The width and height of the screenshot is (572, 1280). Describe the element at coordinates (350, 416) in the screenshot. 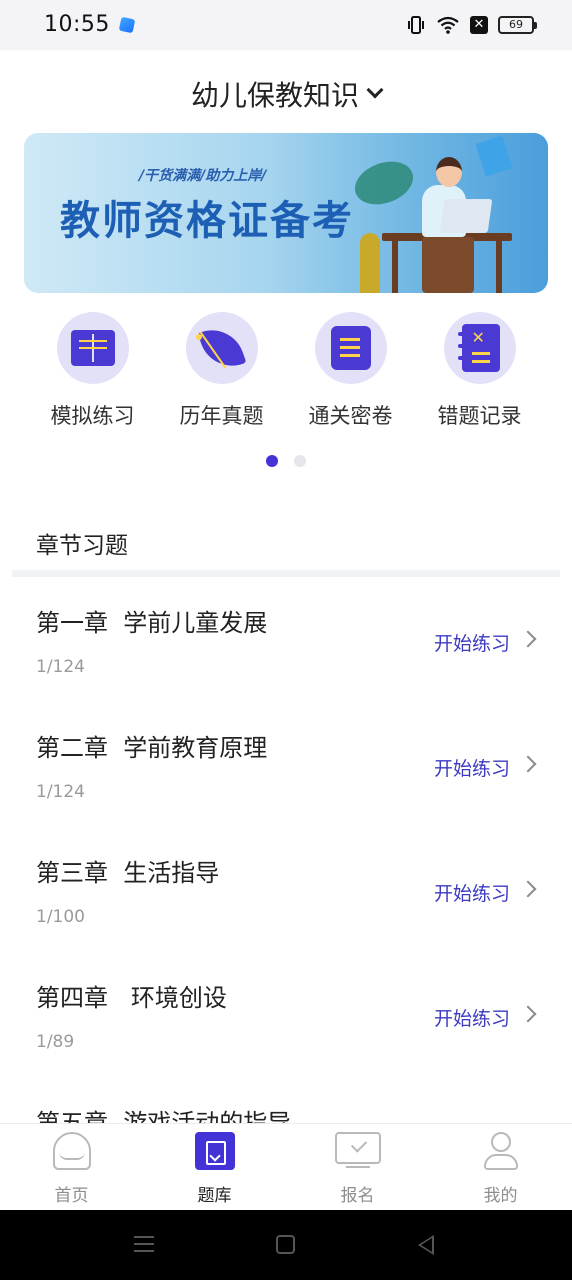

I see `quick-item-label: 通关密卷` at that location.